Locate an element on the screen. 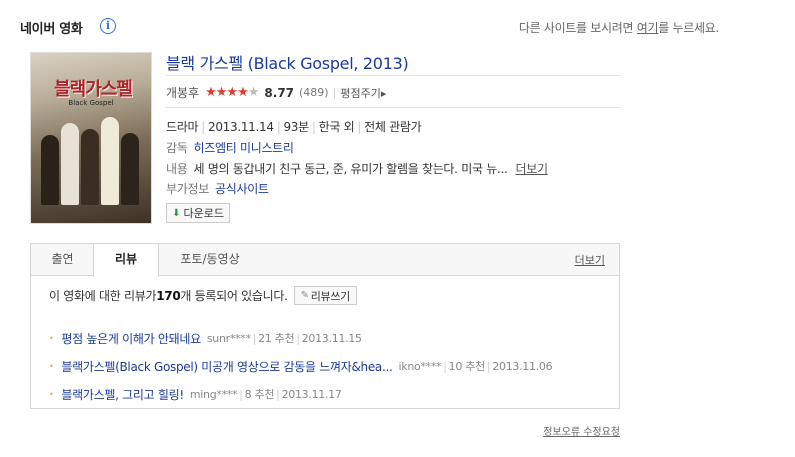 The image size is (795, 457). review-meta: ikno**** | 10 추천 | 2013.11.06 is located at coordinates (475, 366).